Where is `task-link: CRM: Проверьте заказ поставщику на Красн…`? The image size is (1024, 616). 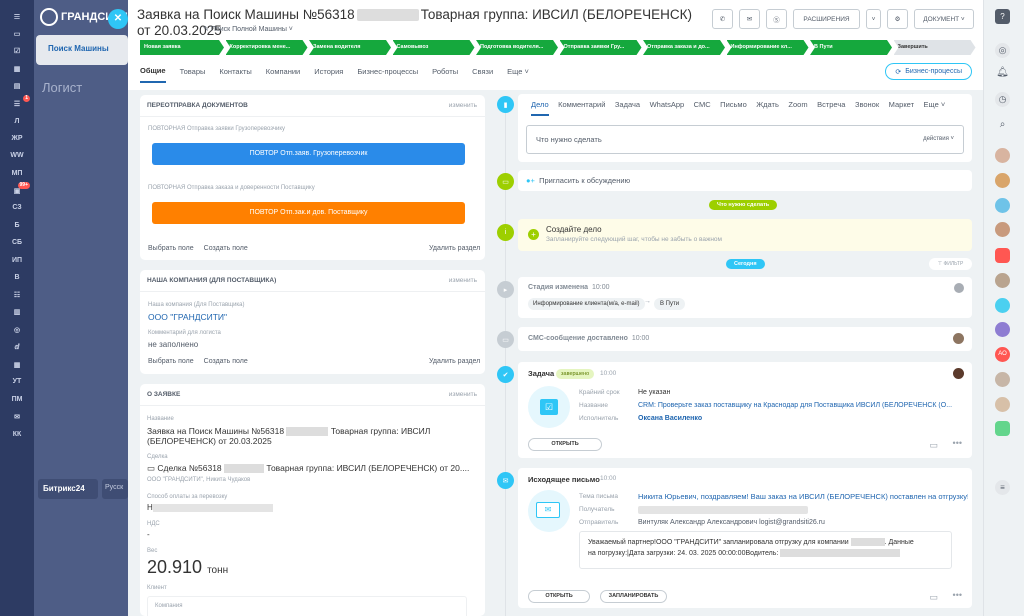
task-link: CRM: Проверьте заказ поставщику на Красн… is located at coordinates (803, 405).